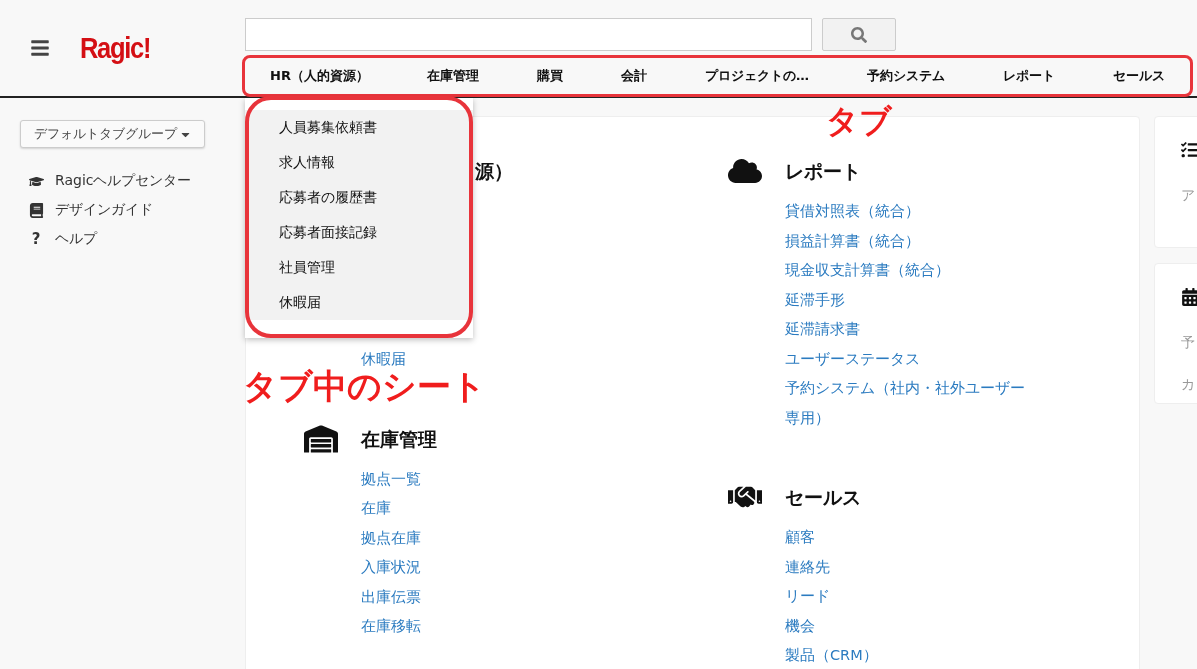  I want to click on card-text: 予, so click(1188, 343).